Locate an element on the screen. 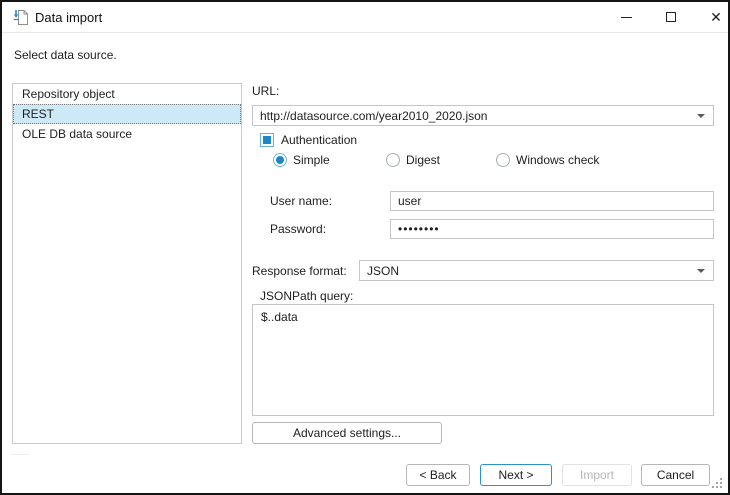 This screenshot has height=495, width=730. import-button: Import is located at coordinates (597, 475).